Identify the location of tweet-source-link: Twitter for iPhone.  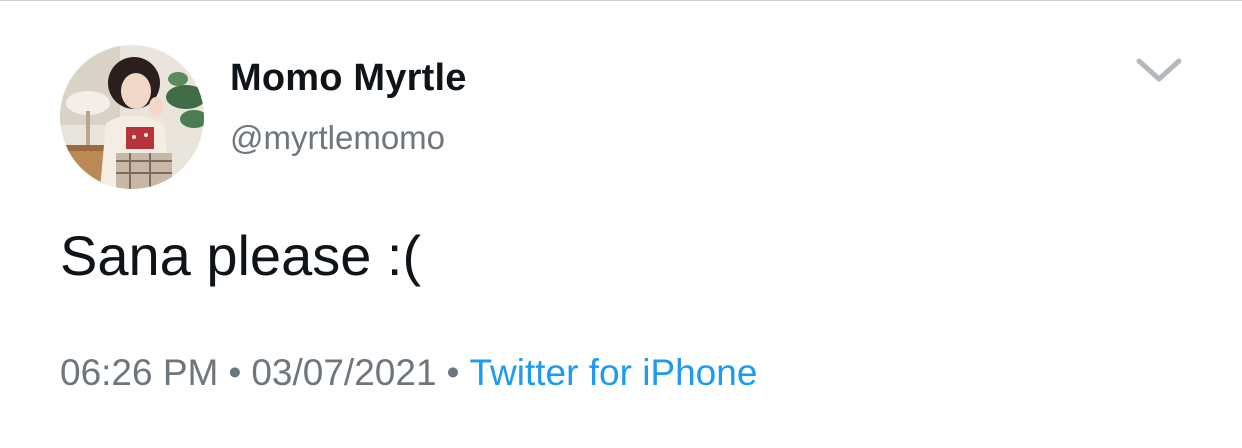
(614, 372).